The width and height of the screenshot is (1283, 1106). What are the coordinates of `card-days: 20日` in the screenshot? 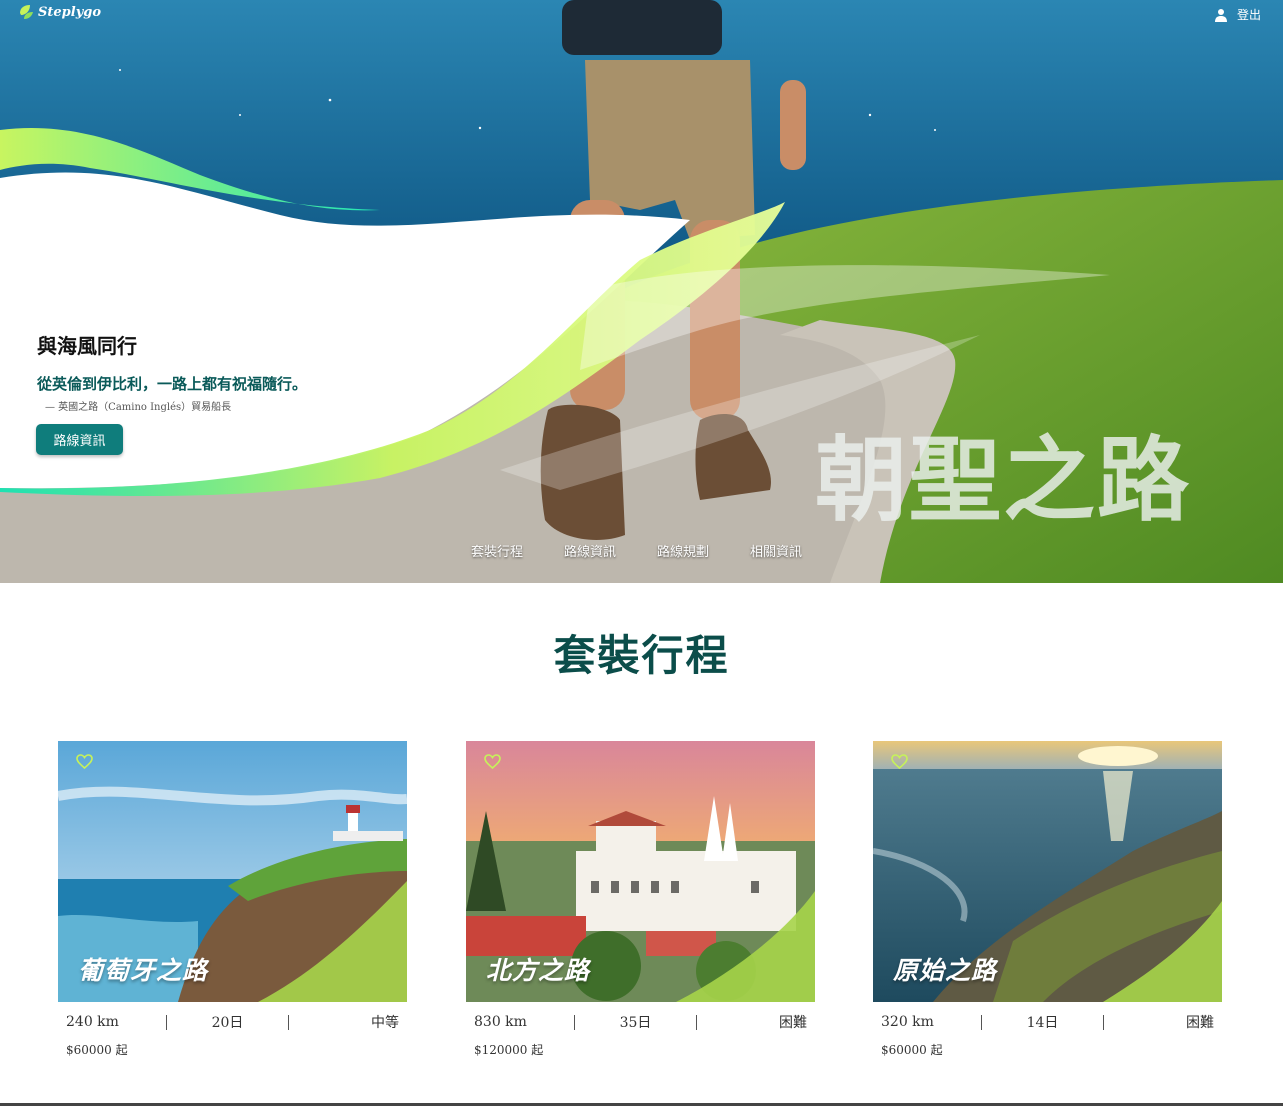 It's located at (227, 1023).